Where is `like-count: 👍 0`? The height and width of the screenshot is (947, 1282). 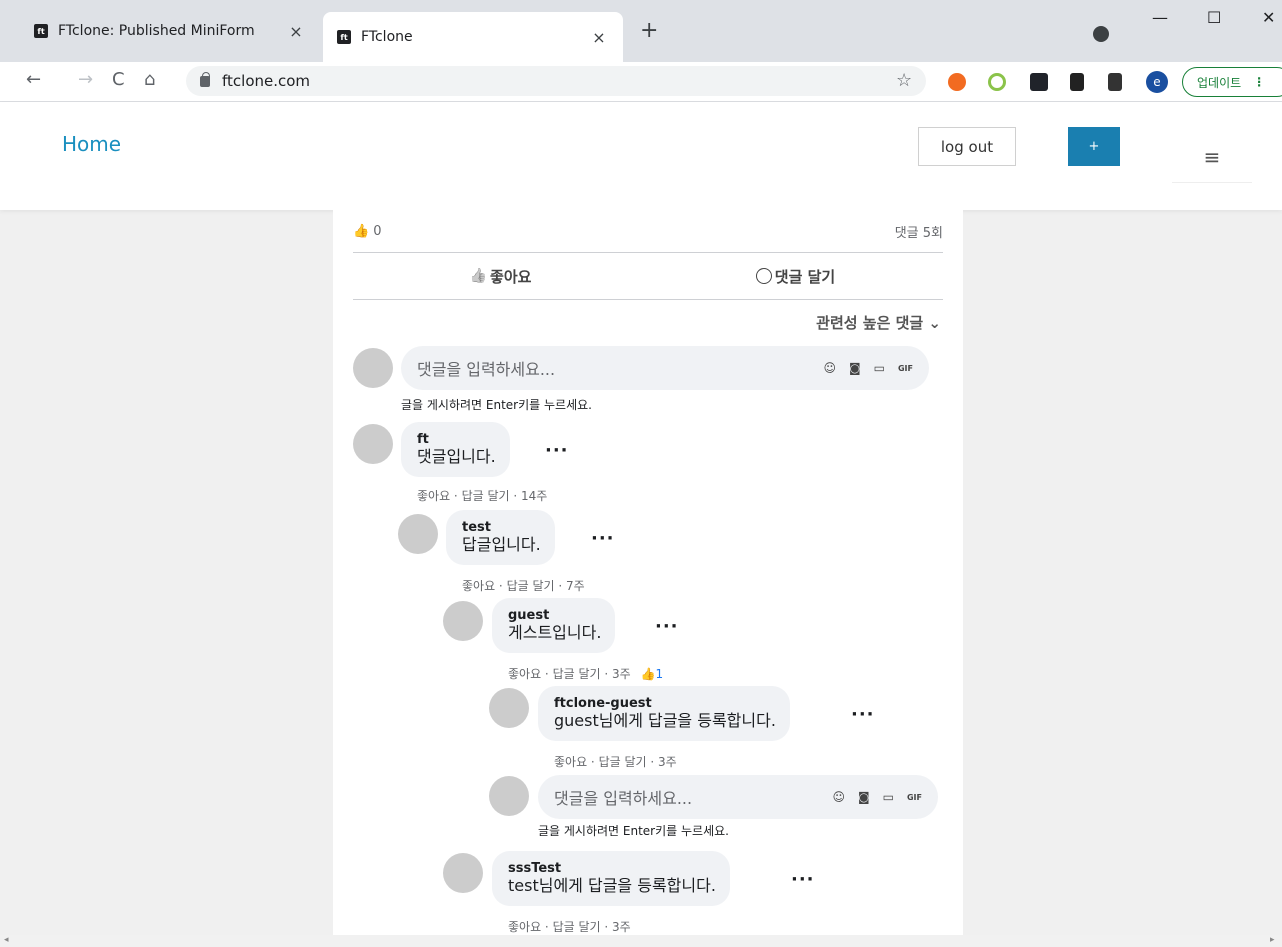
like-count: 👍 0 is located at coordinates (367, 231).